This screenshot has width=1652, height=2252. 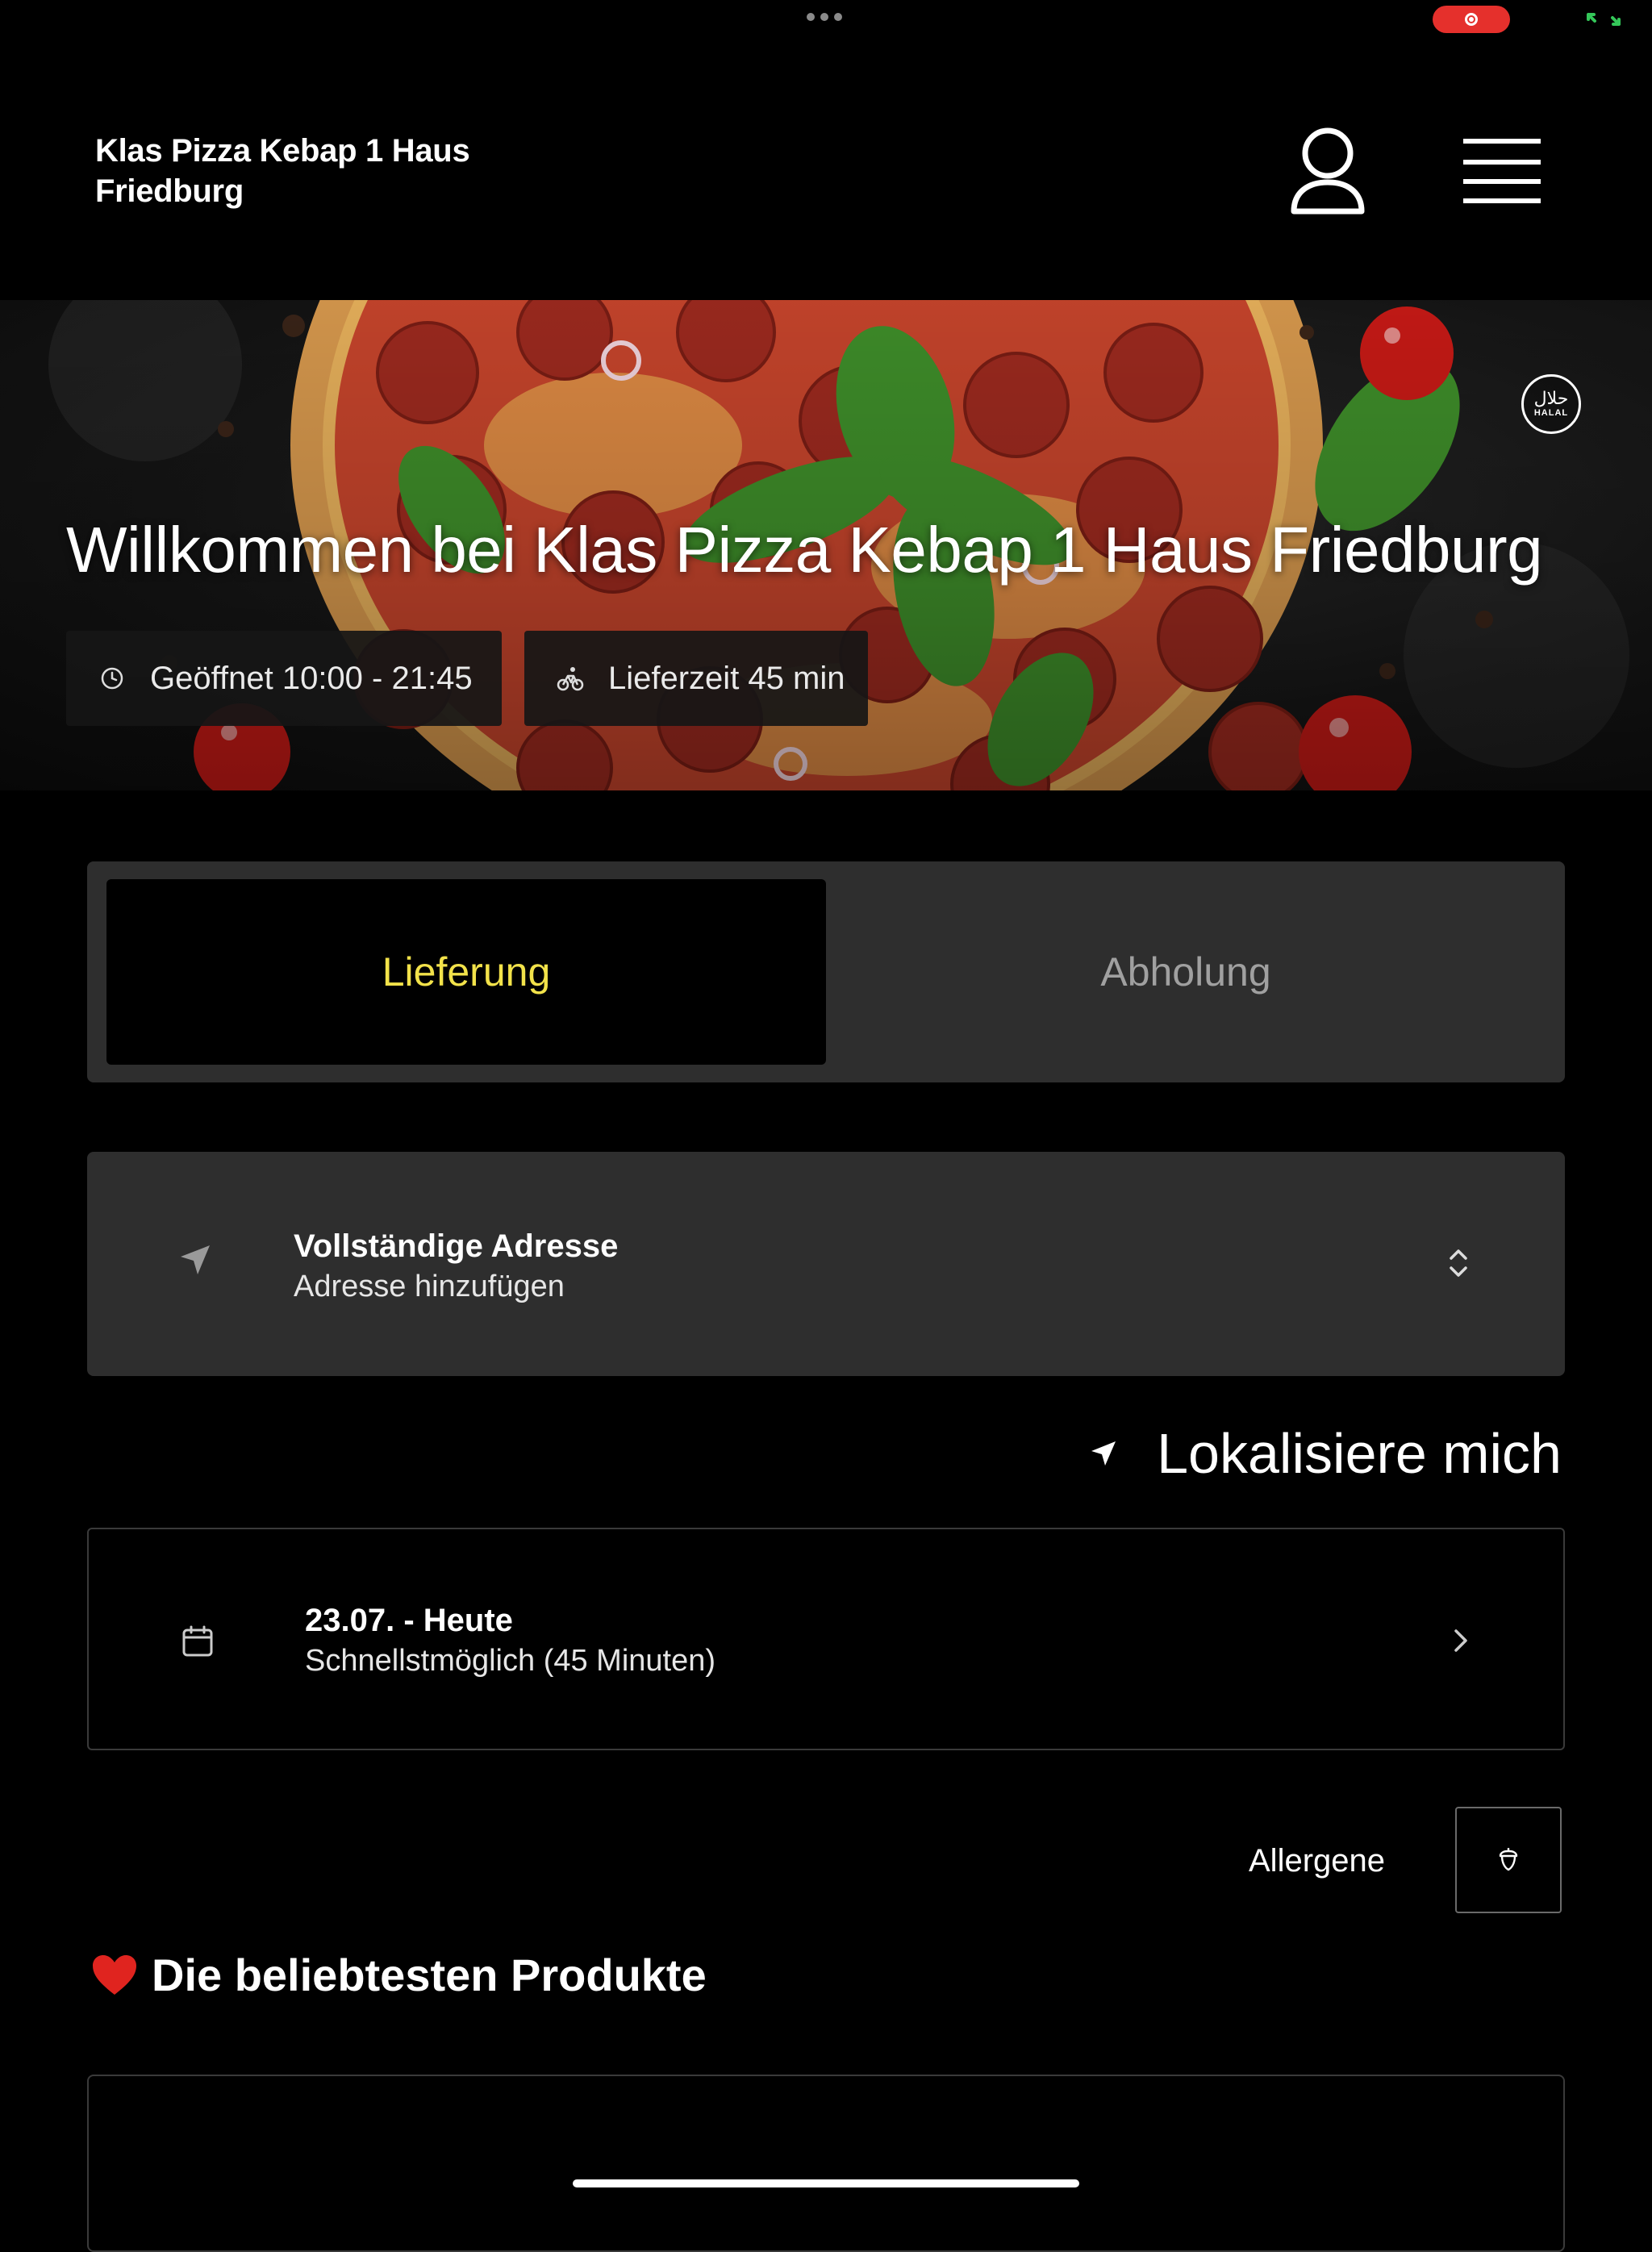 What do you see at coordinates (282, 171) in the screenshot?
I see `restaurant-title: Klas Pizza Kebap 1 Haus Friedburg` at bounding box center [282, 171].